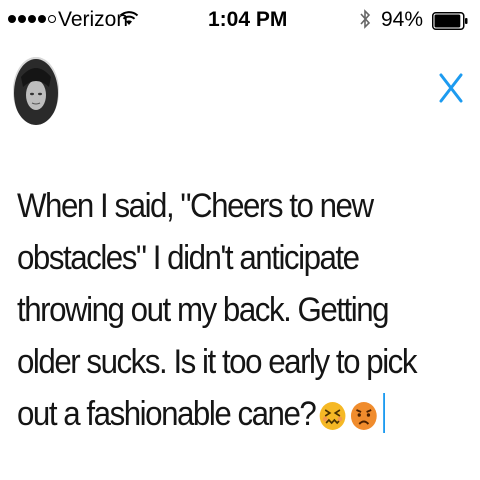 Image resolution: width=480 pixels, height=480 pixels. Describe the element at coordinates (203, 310) in the screenshot. I see `text-line: throwing out my back. Getting` at that location.